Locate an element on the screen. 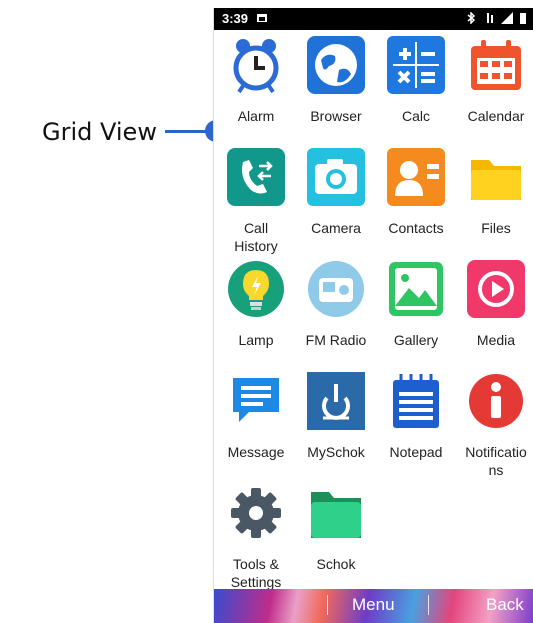 The image size is (533, 623). gear-icon is located at coordinates (256, 513).